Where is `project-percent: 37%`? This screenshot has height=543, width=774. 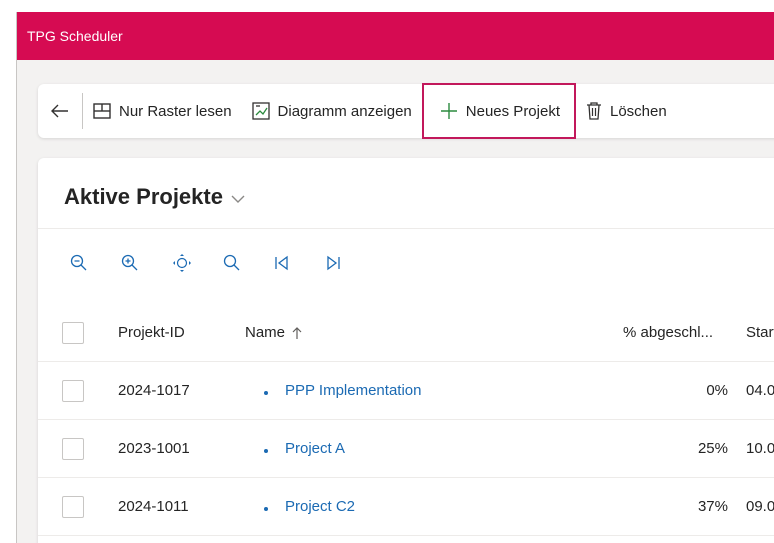
project-percent: 37% is located at coordinates (712, 506).